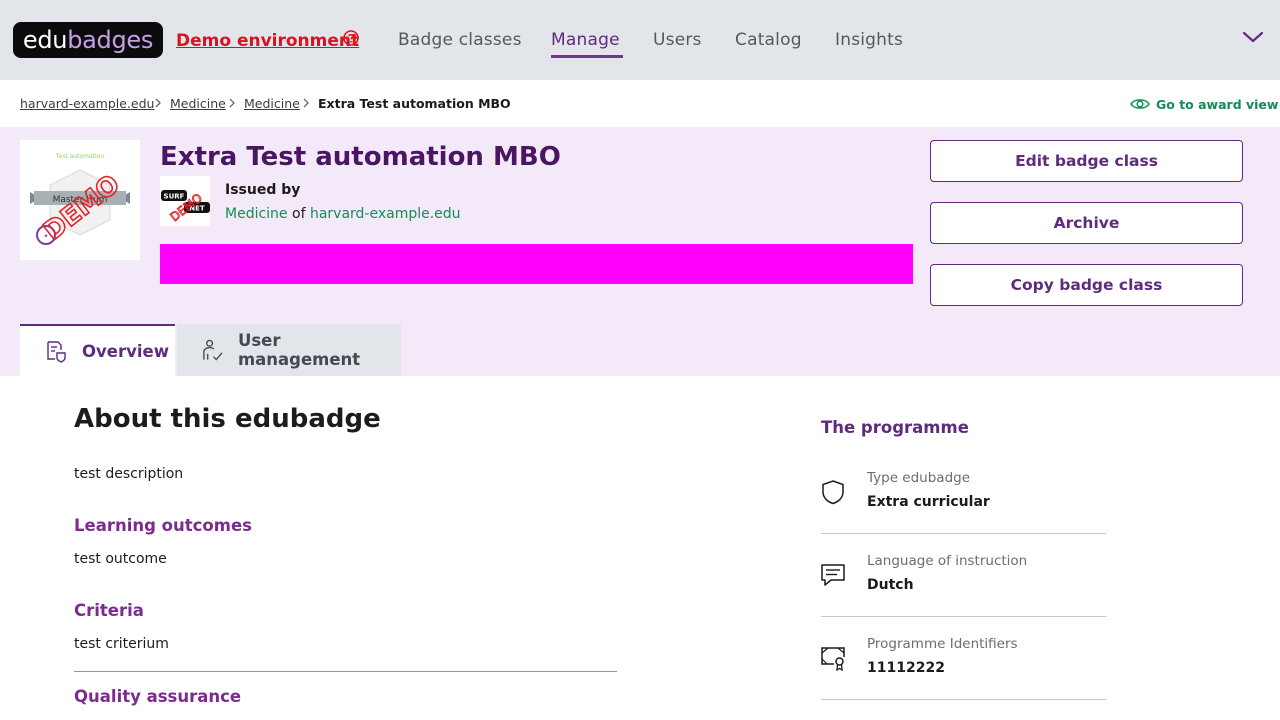 Image resolution: width=1280 pixels, height=720 pixels. What do you see at coordinates (942, 644) in the screenshot?
I see `programme-identifiers-label: Programme Identifiers` at bounding box center [942, 644].